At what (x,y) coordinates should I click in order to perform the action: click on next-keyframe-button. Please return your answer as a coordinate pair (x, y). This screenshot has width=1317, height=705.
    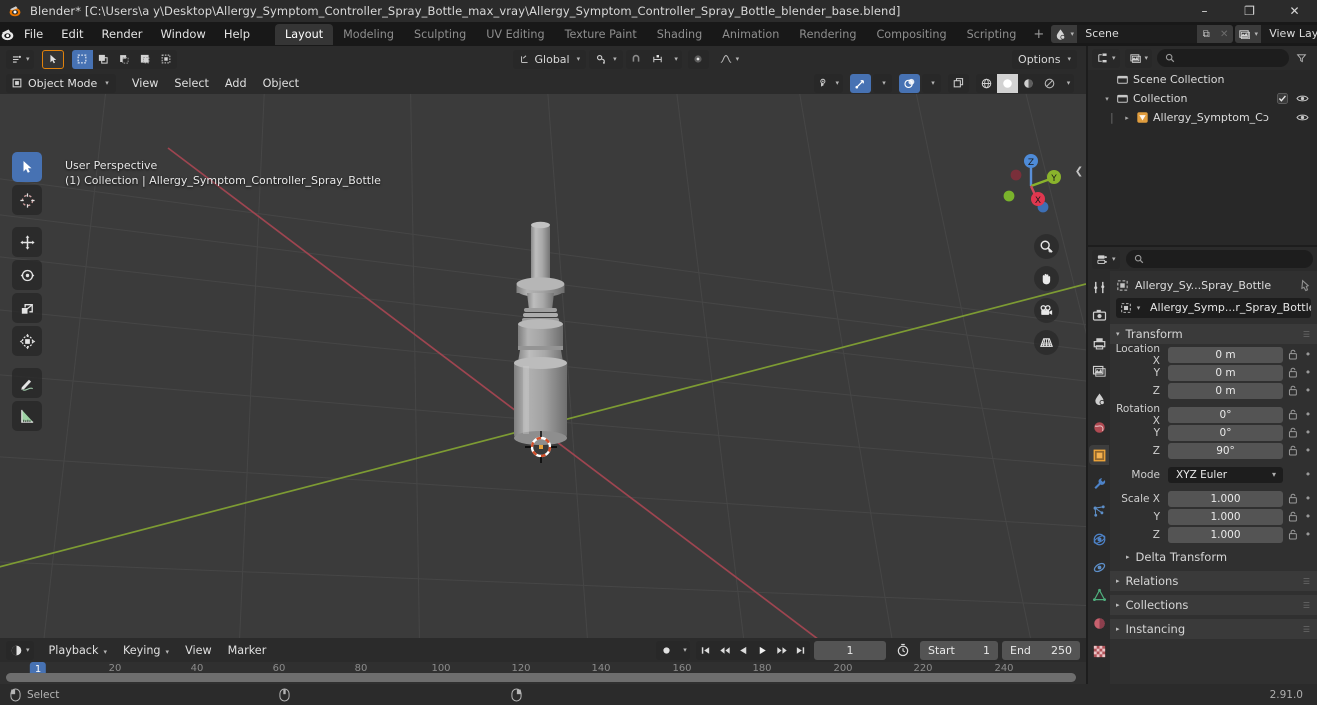
    Looking at the image, I should click on (781, 650).